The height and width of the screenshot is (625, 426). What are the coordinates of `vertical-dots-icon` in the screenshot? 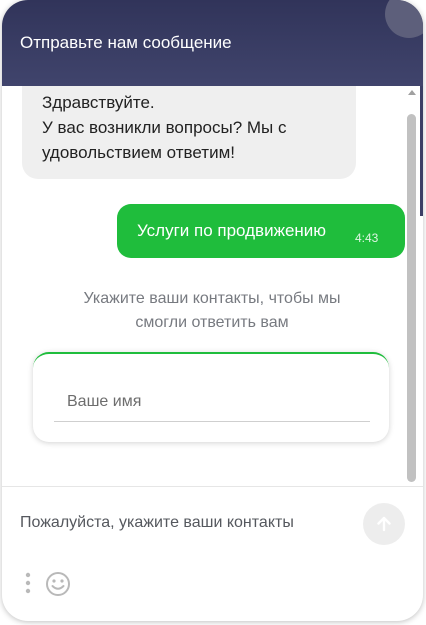 It's located at (28, 583).